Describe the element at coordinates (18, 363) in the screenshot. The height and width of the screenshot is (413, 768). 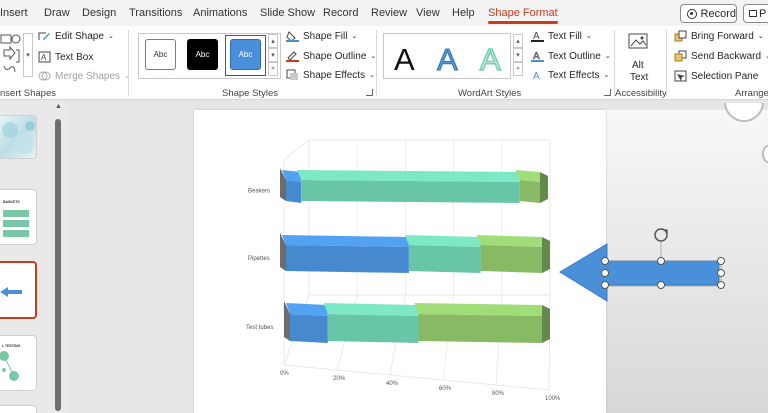
I see `slide-thumbnail-4: L TESTING` at that location.